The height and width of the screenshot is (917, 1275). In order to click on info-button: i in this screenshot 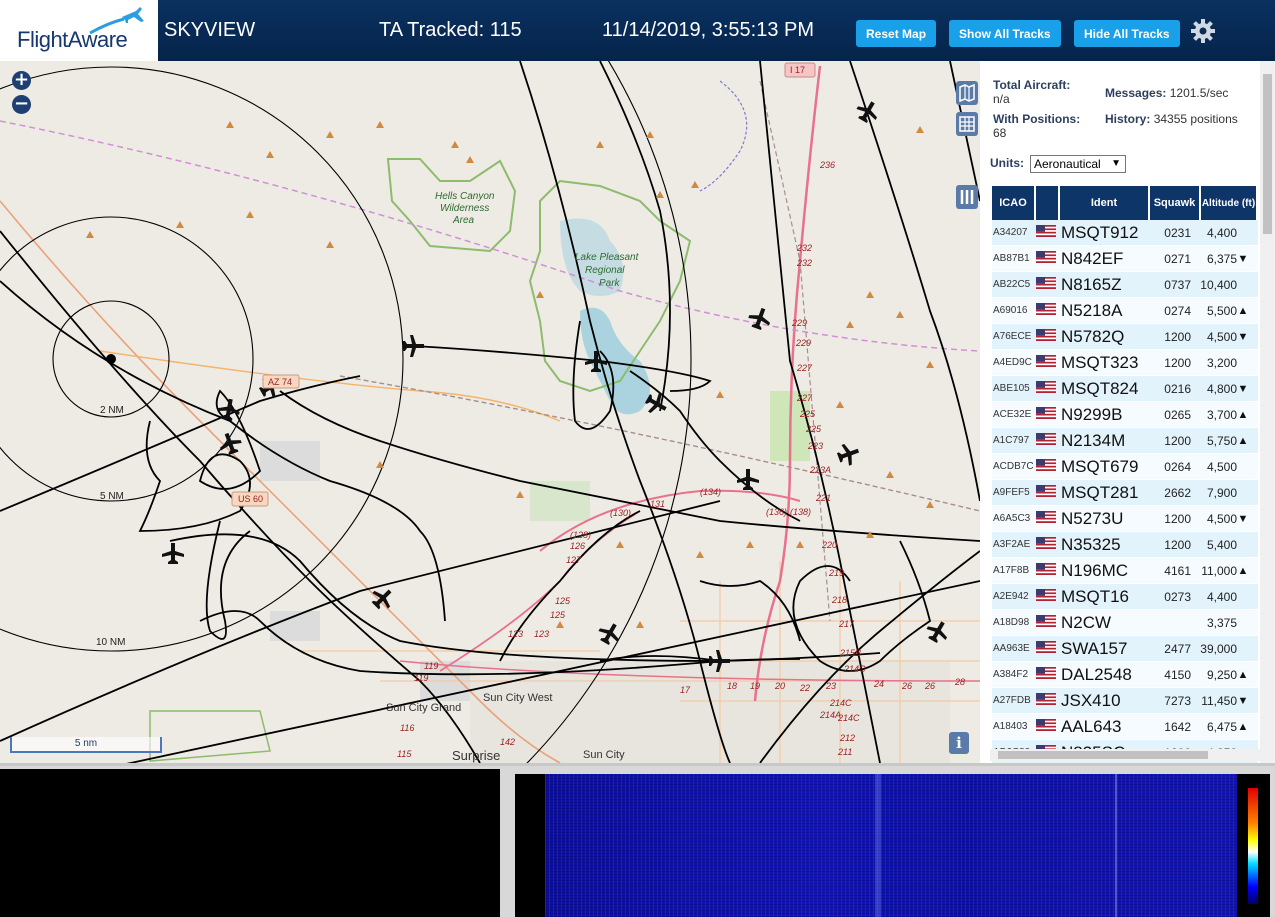, I will do `click(959, 743)`.